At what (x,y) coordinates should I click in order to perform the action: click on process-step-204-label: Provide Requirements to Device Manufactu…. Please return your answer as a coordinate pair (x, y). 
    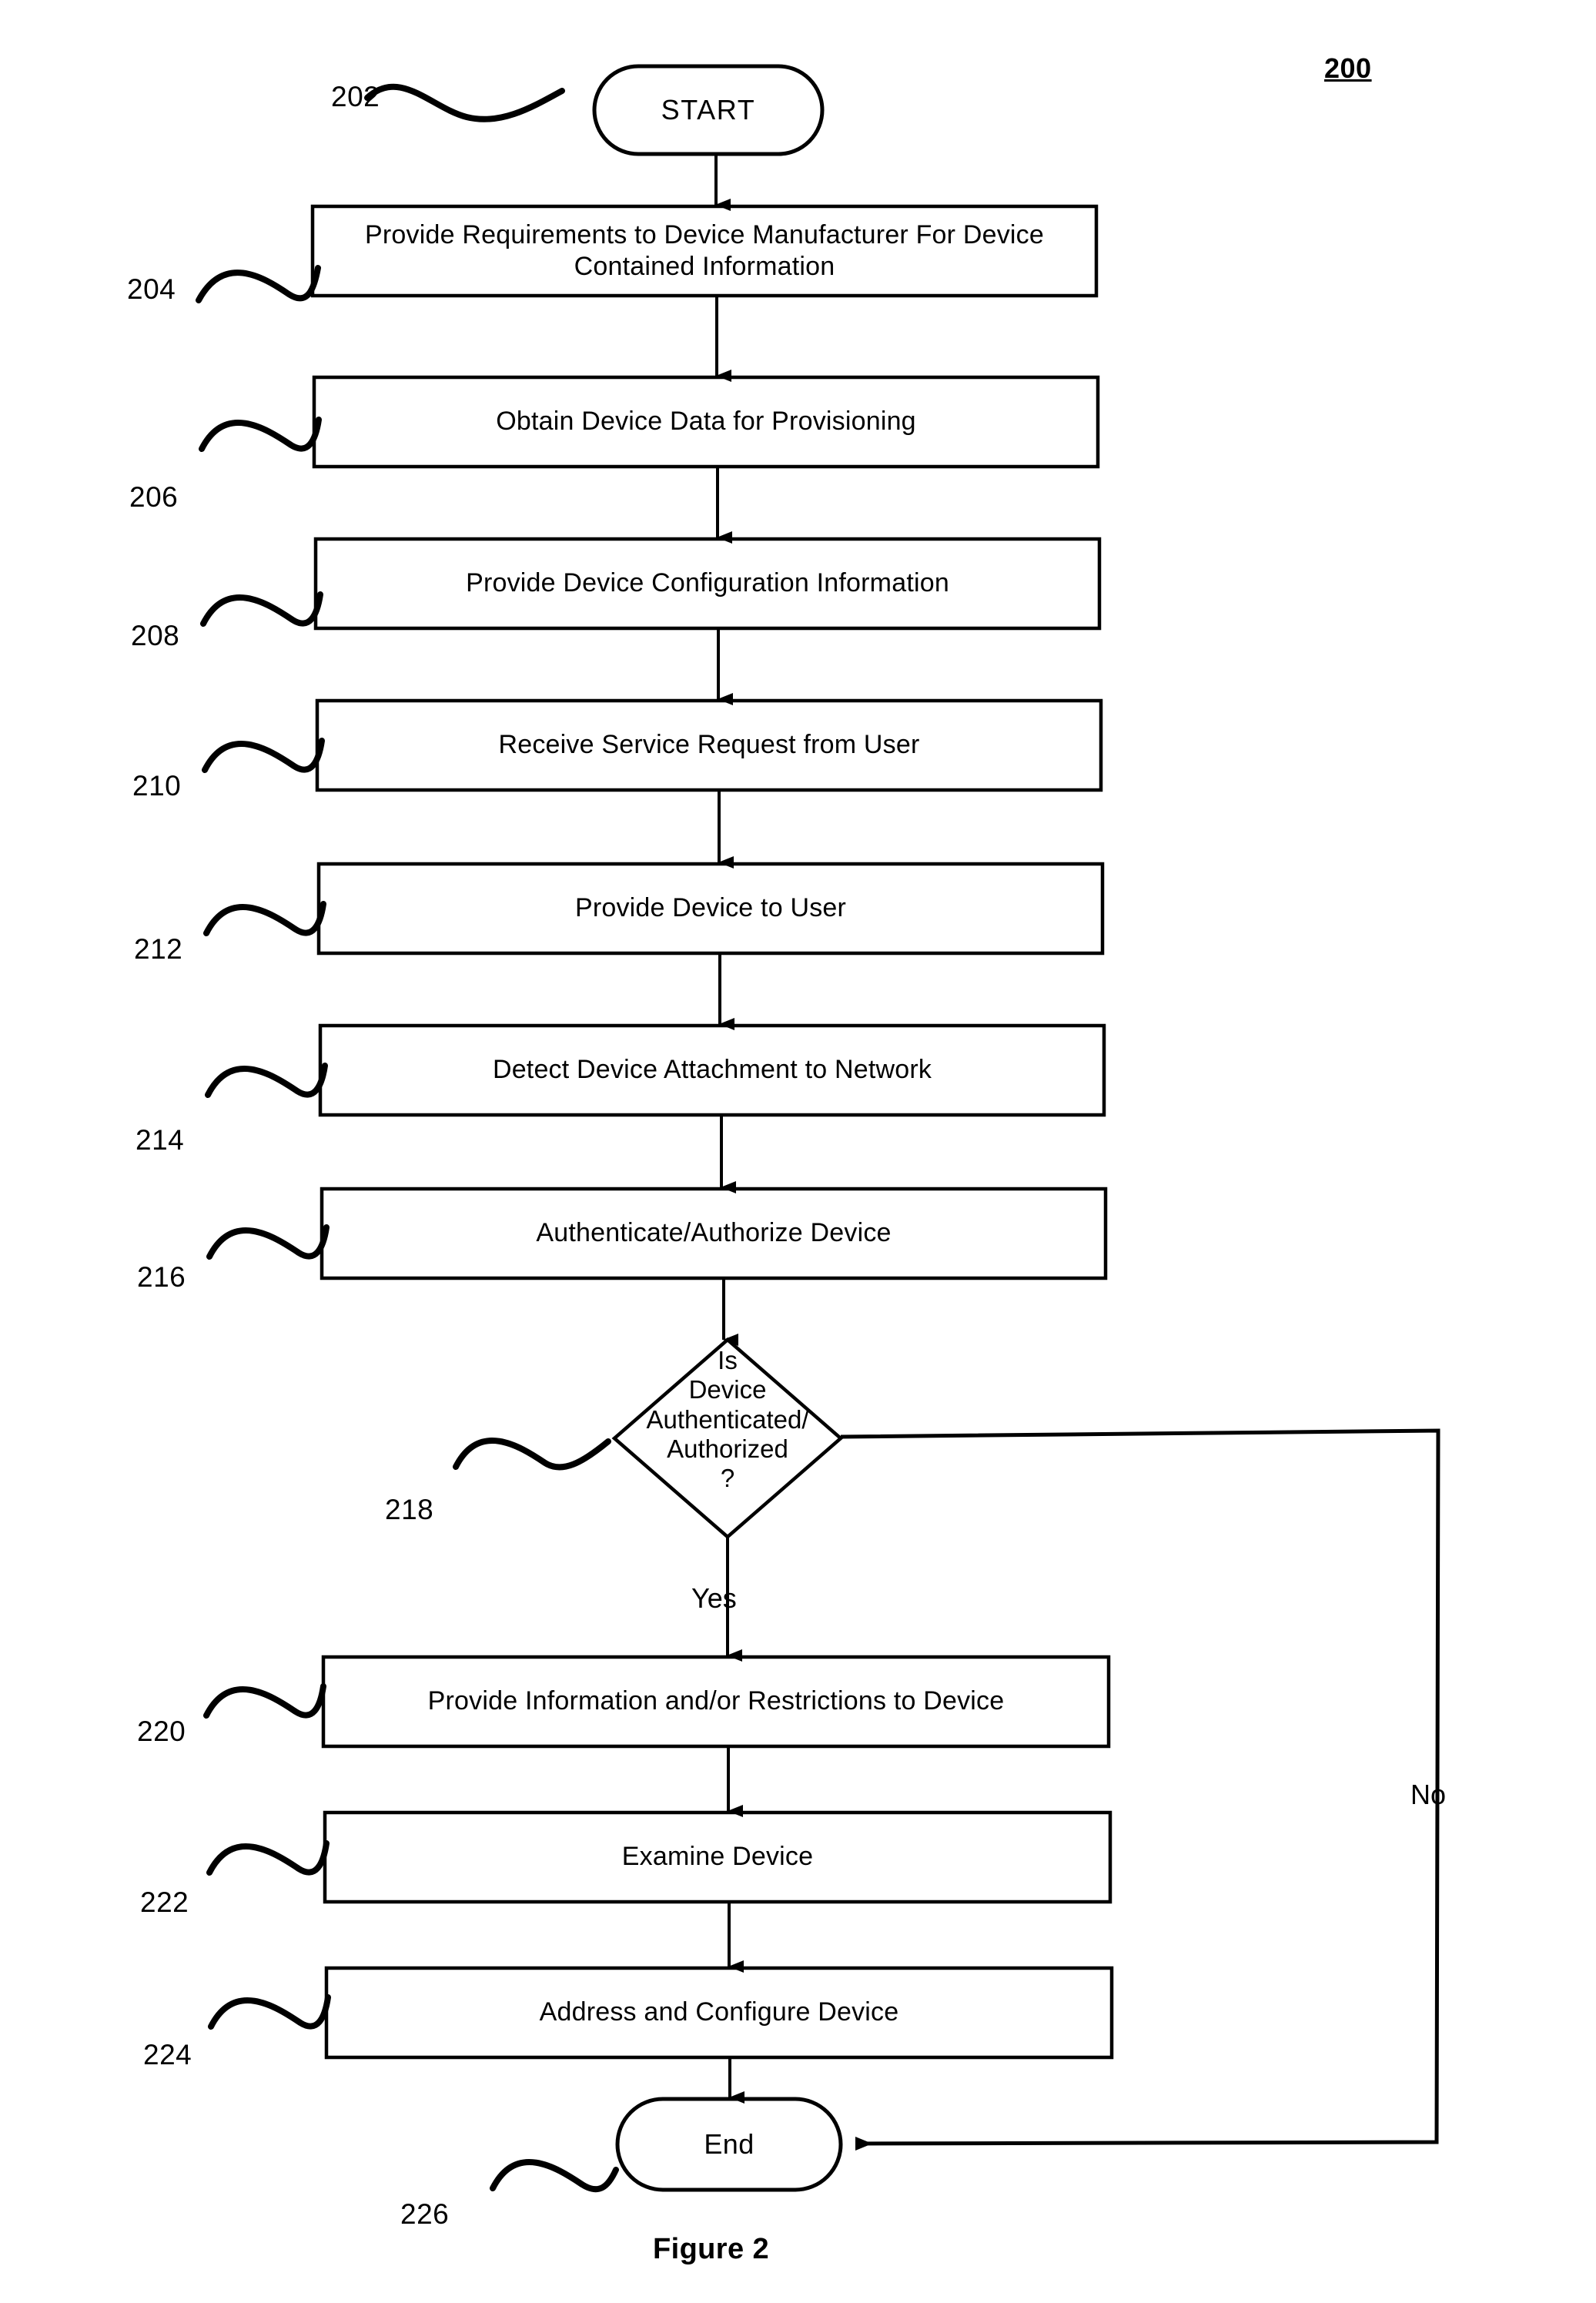
    Looking at the image, I should click on (704, 250).